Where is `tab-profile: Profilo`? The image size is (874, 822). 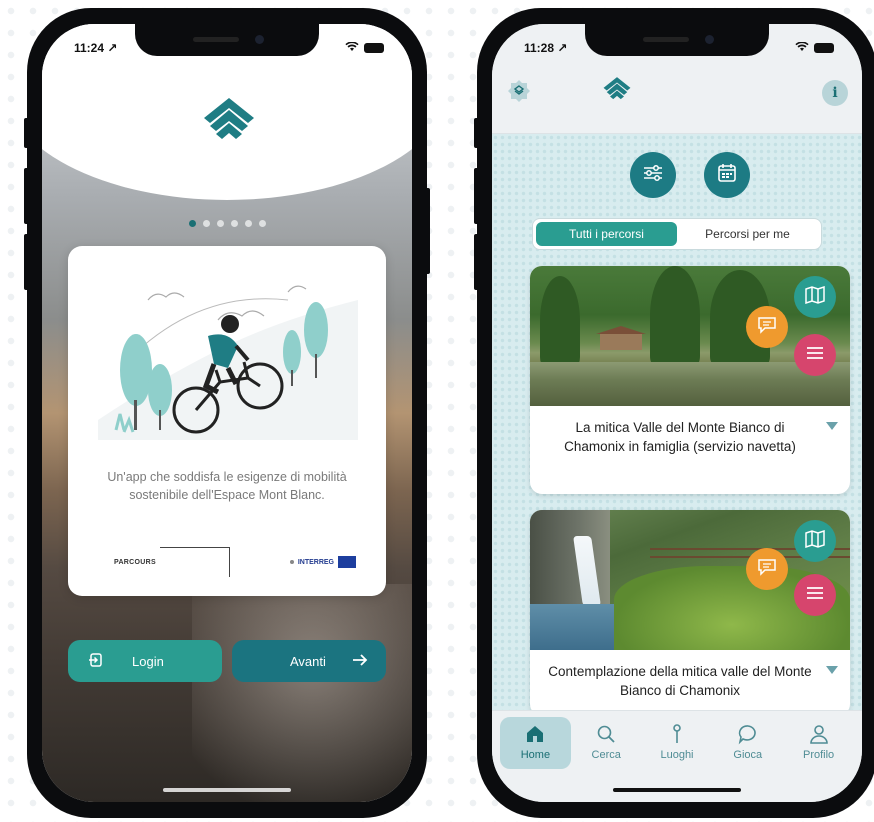 tab-profile: Profilo is located at coordinates (818, 743).